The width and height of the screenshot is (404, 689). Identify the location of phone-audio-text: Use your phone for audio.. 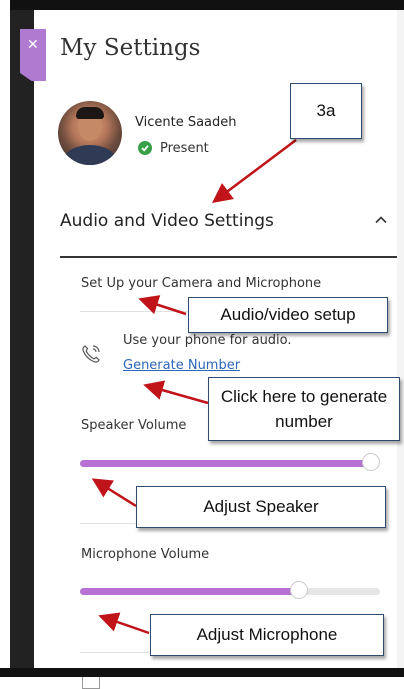
(207, 340).